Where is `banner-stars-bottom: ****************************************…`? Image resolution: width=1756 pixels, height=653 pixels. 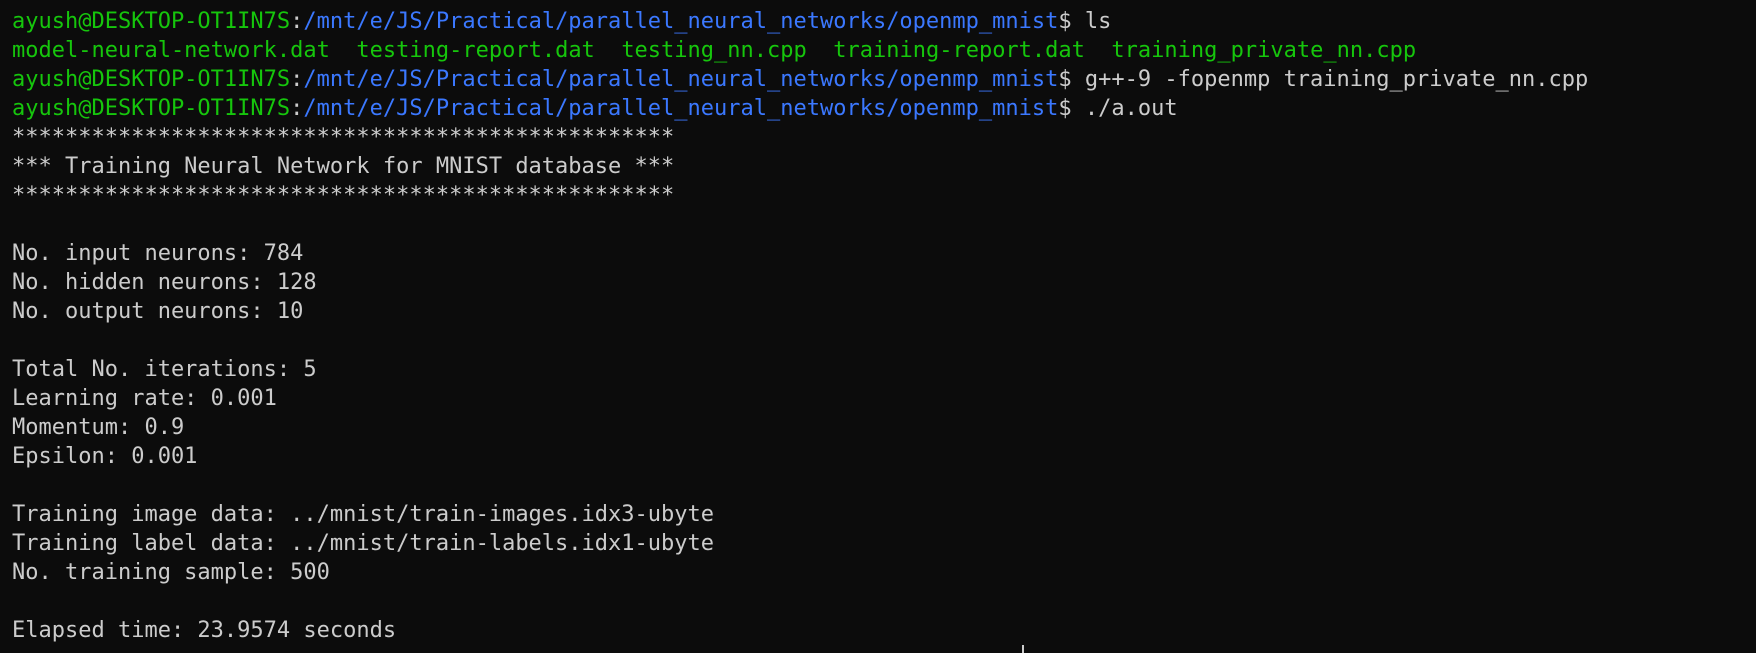
banner-stars-bottom: ****************************************… is located at coordinates (343, 195).